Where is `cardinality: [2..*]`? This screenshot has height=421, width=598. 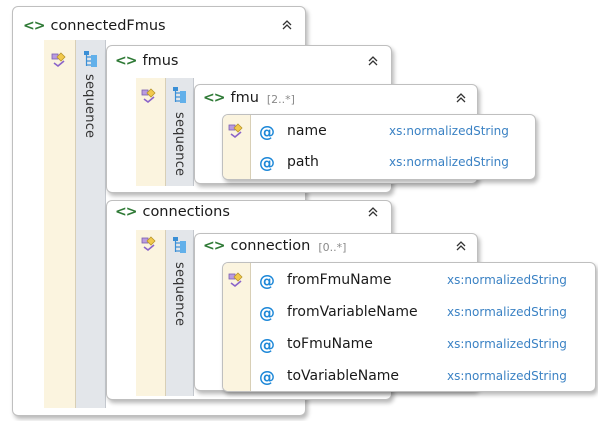
cardinality: [2..*] is located at coordinates (280, 99).